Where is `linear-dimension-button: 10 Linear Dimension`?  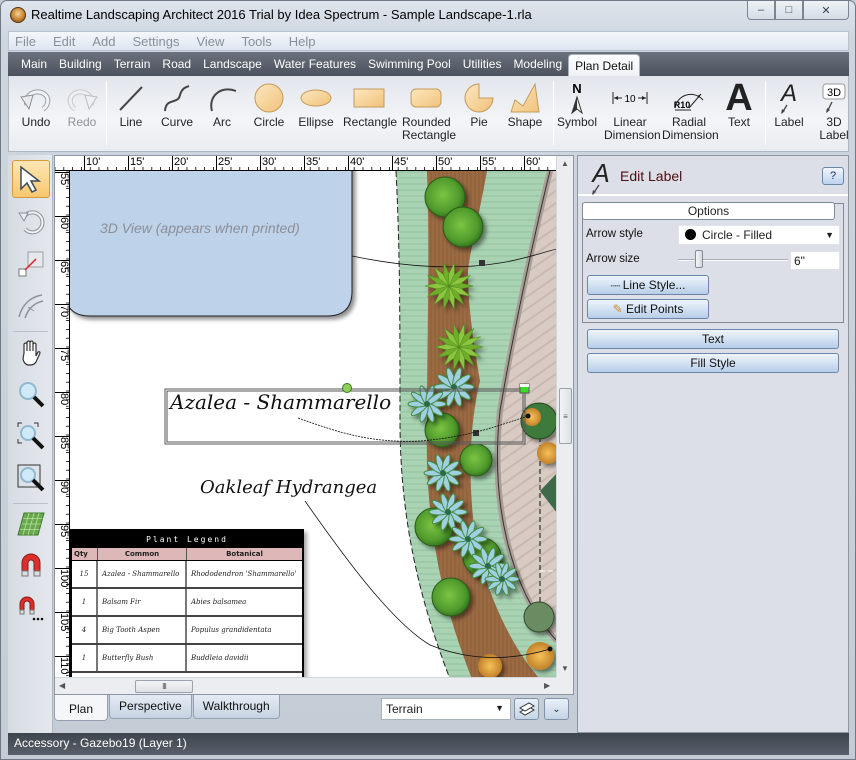 linear-dimension-button: 10 Linear Dimension is located at coordinates (632, 111).